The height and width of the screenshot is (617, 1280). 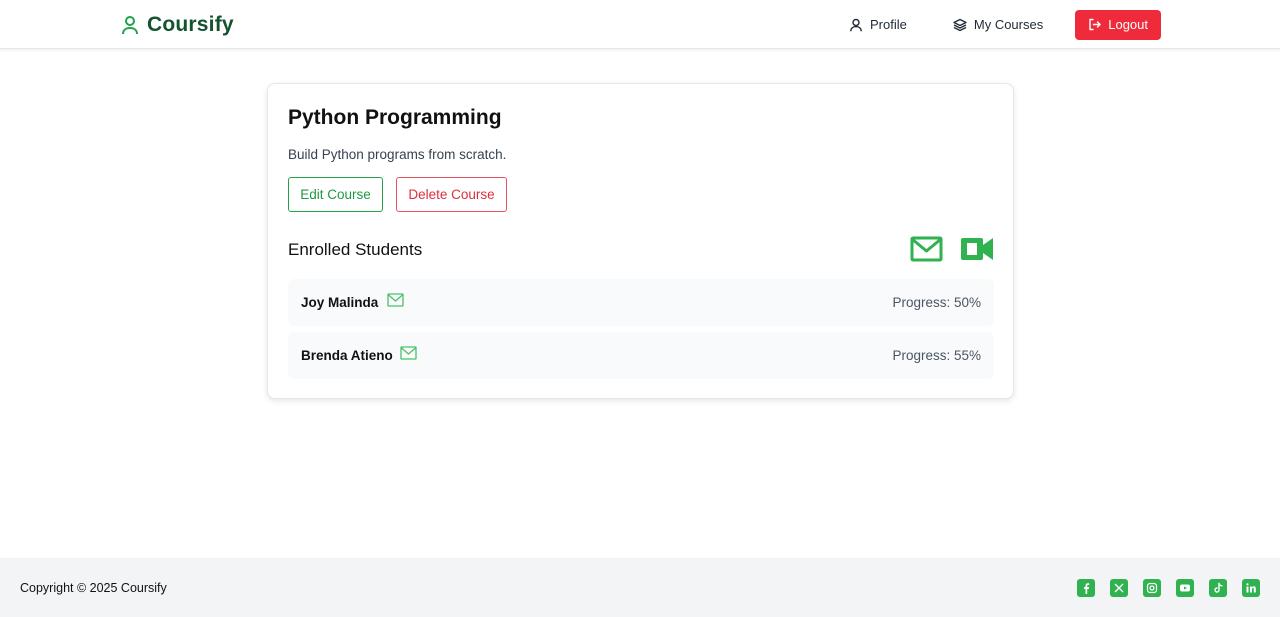 I want to click on instagram-icon, so click(x=1152, y=588).